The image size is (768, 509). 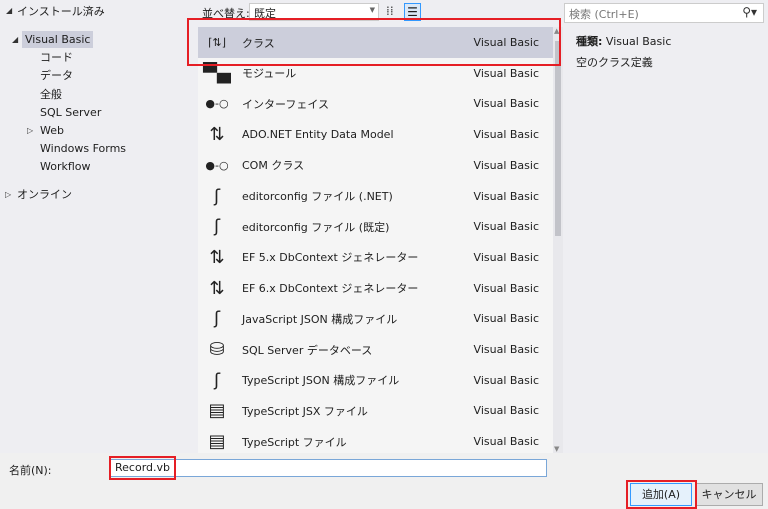 I want to click on search-input: 検索 (Ctrl+E) ⚲▾, so click(x=664, y=13).